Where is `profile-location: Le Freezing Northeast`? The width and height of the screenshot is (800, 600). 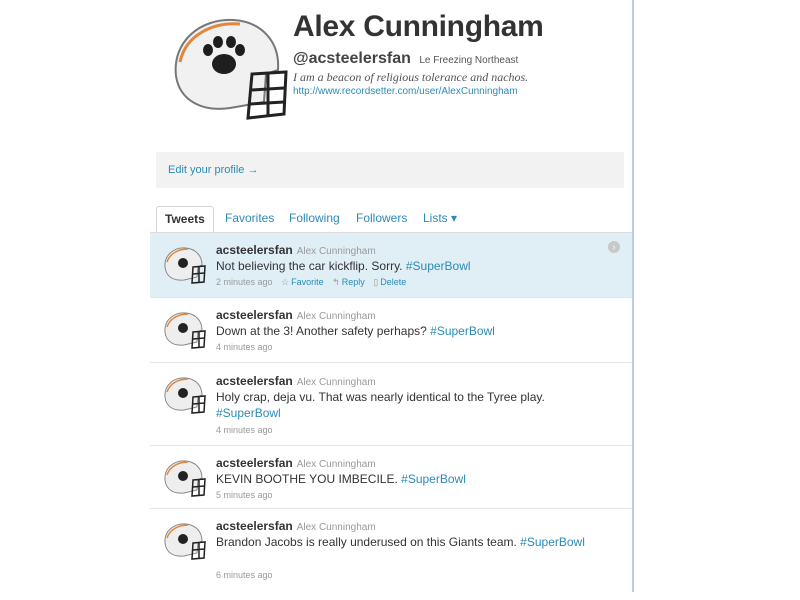 profile-location: Le Freezing Northeast is located at coordinates (469, 60).